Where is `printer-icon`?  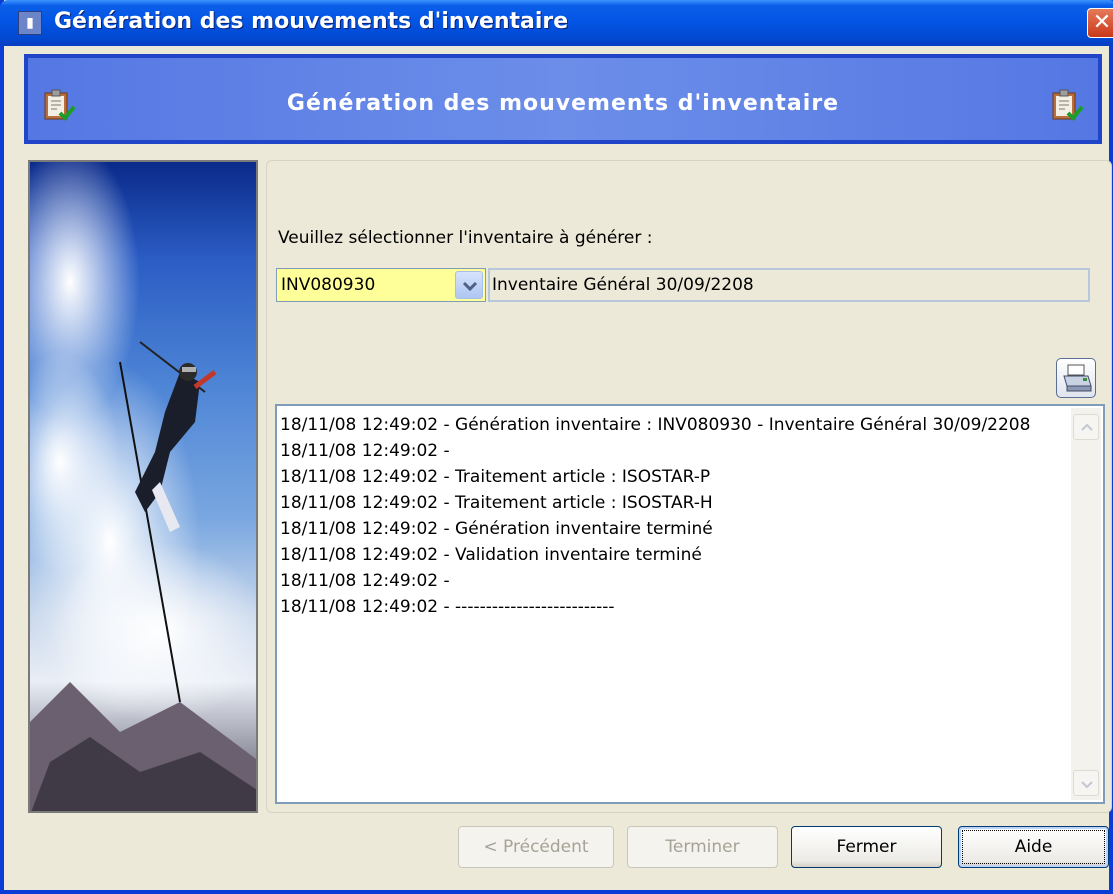
printer-icon is located at coordinates (1077, 378).